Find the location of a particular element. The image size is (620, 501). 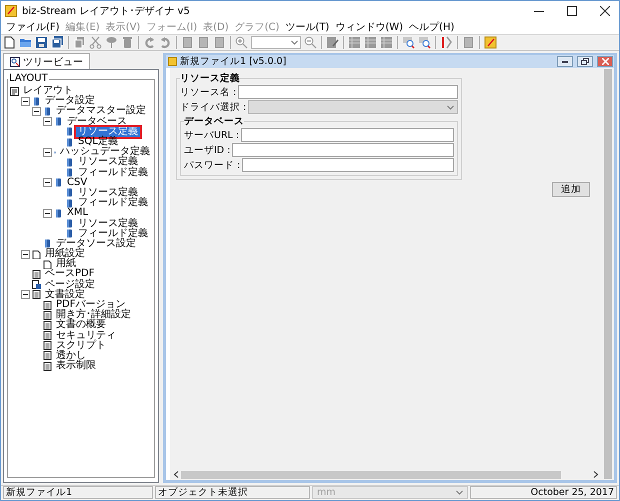

save-icon is located at coordinates (41, 42).